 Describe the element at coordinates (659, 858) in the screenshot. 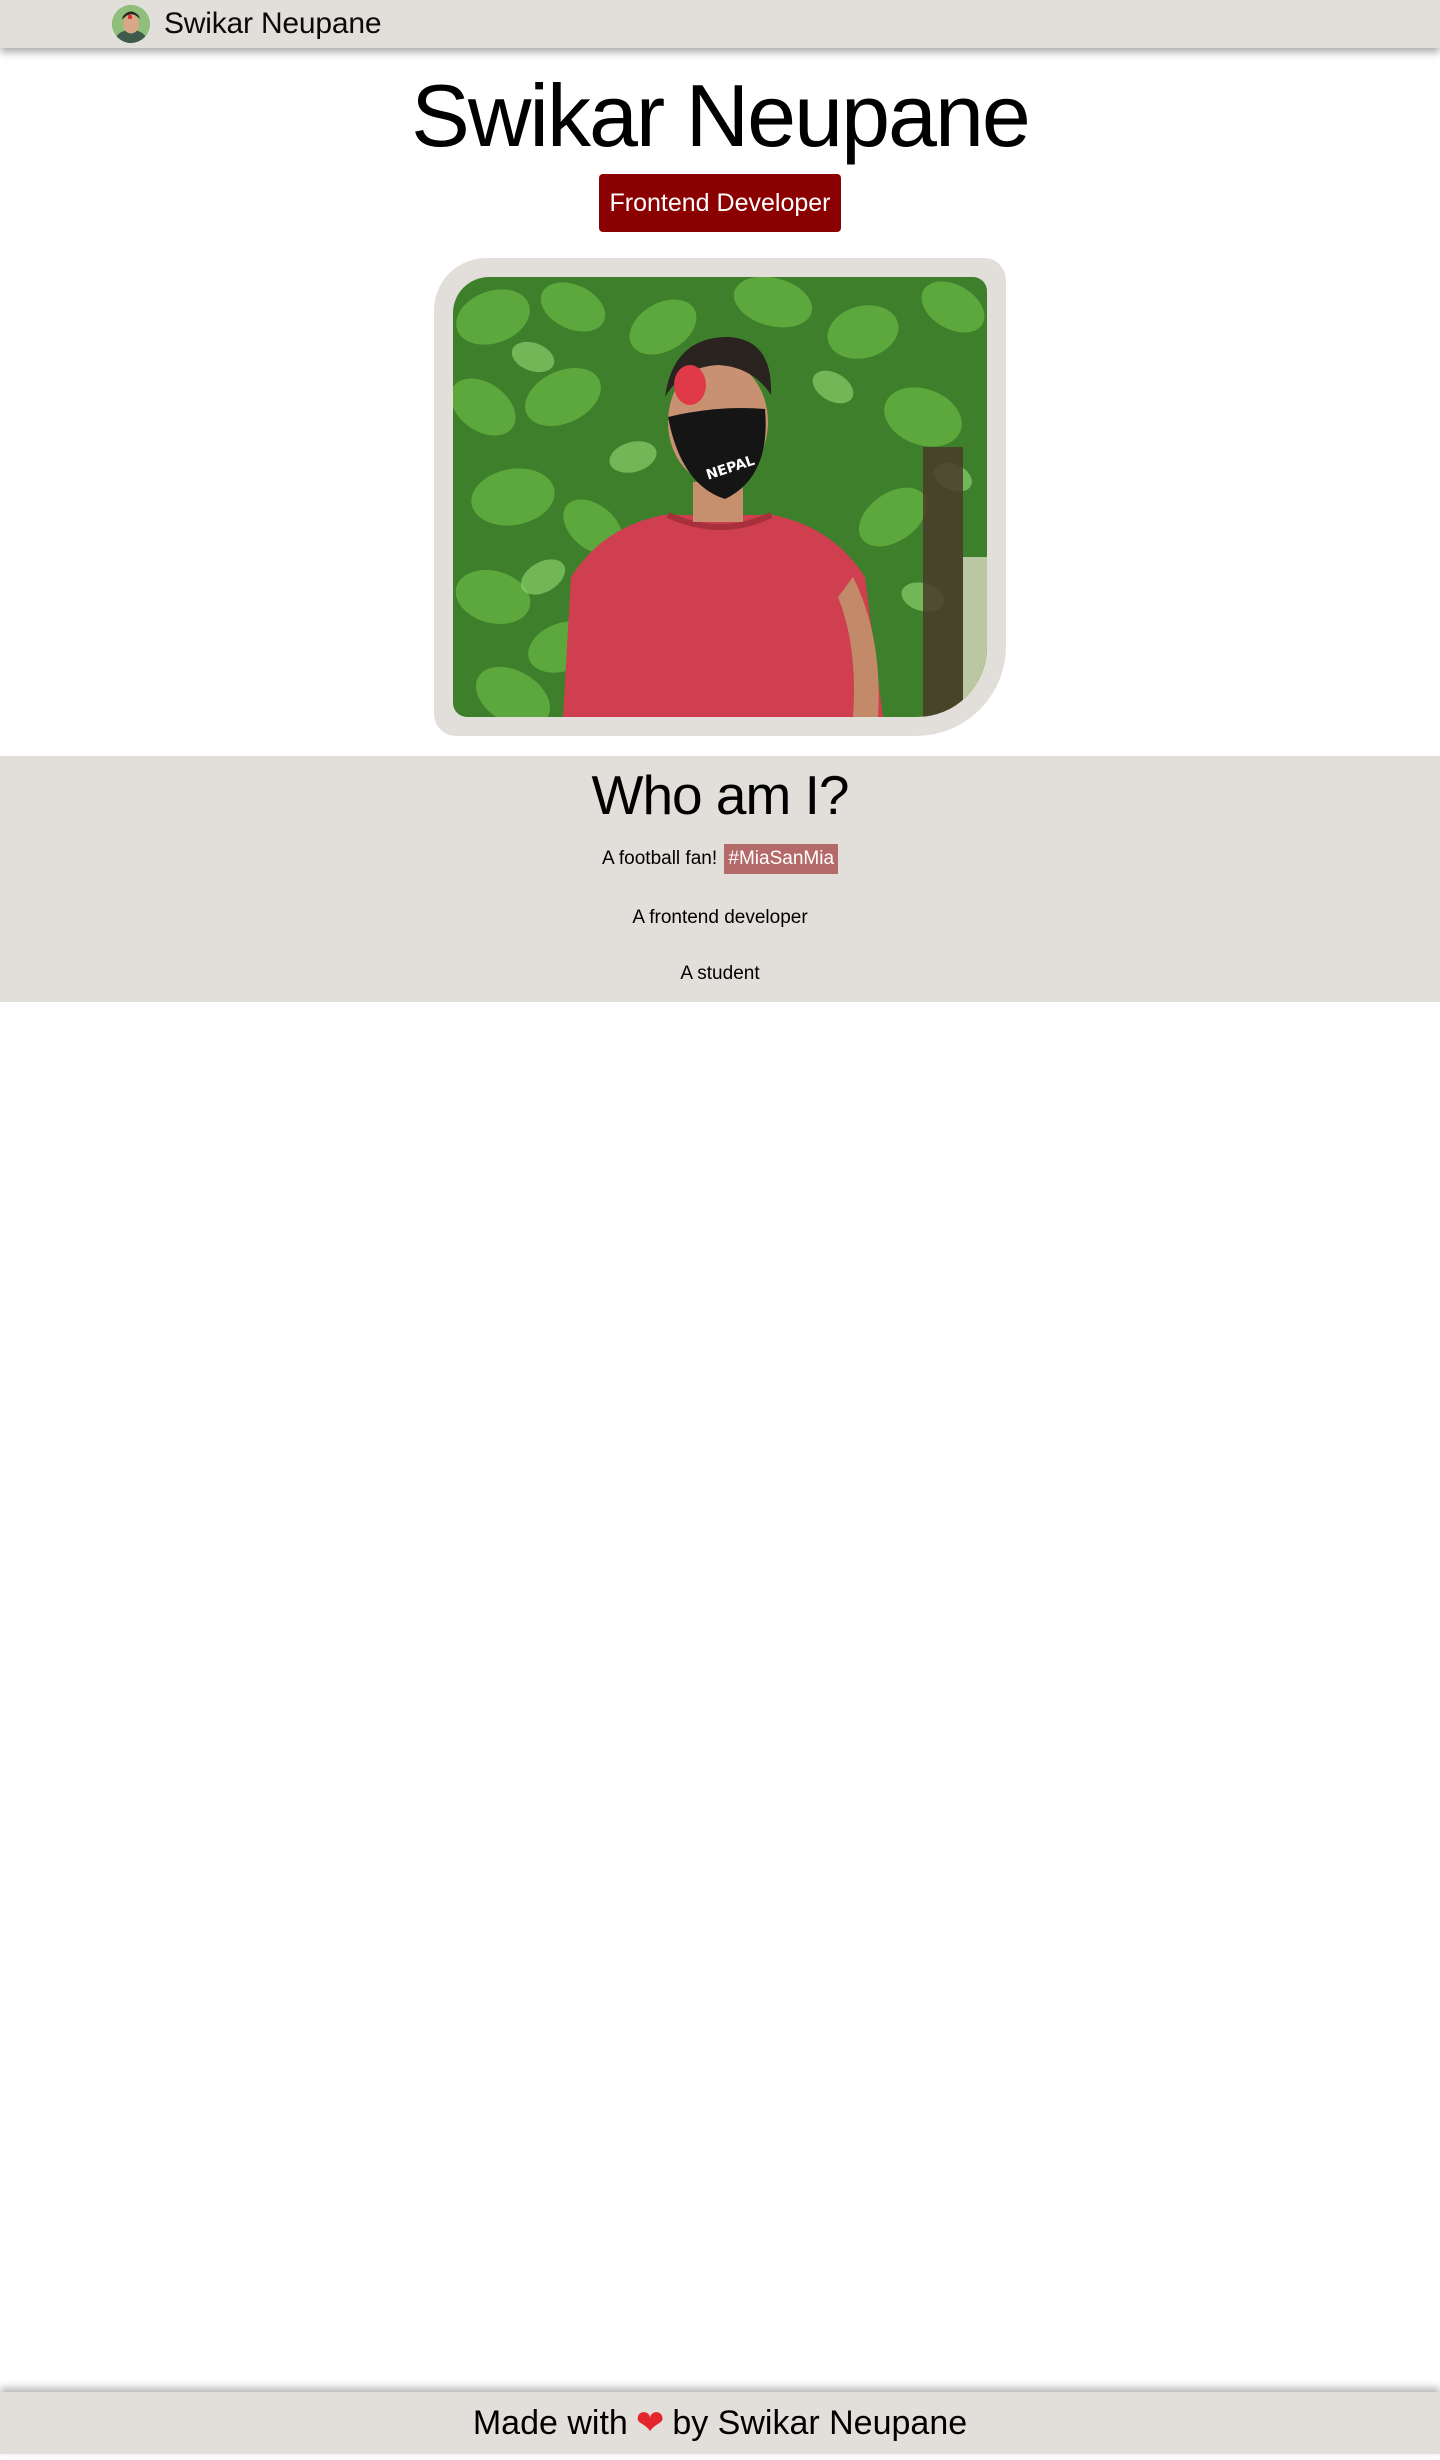

I see `about-line-football-text: A football fan!` at that location.